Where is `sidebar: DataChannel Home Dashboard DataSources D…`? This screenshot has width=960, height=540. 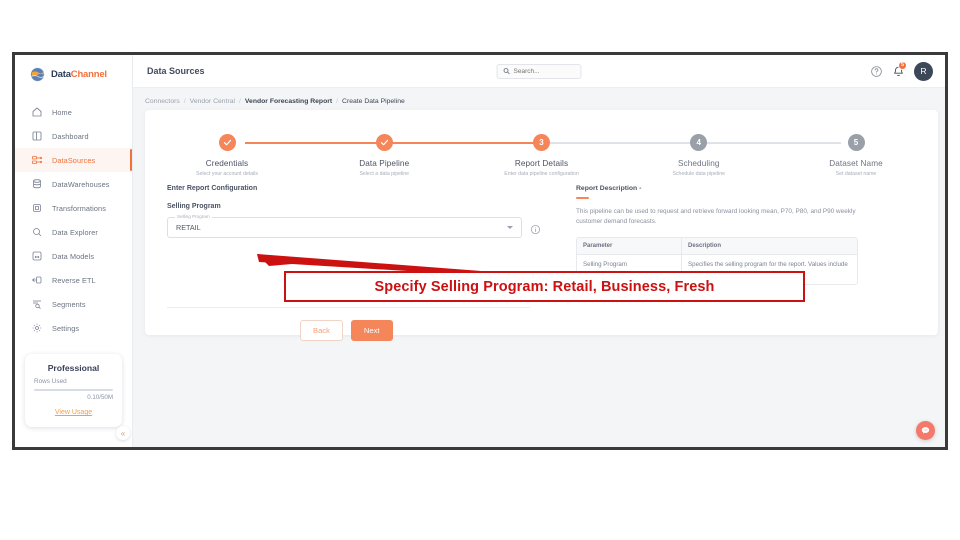 sidebar: DataChannel Home Dashboard DataSources D… is located at coordinates (74, 251).